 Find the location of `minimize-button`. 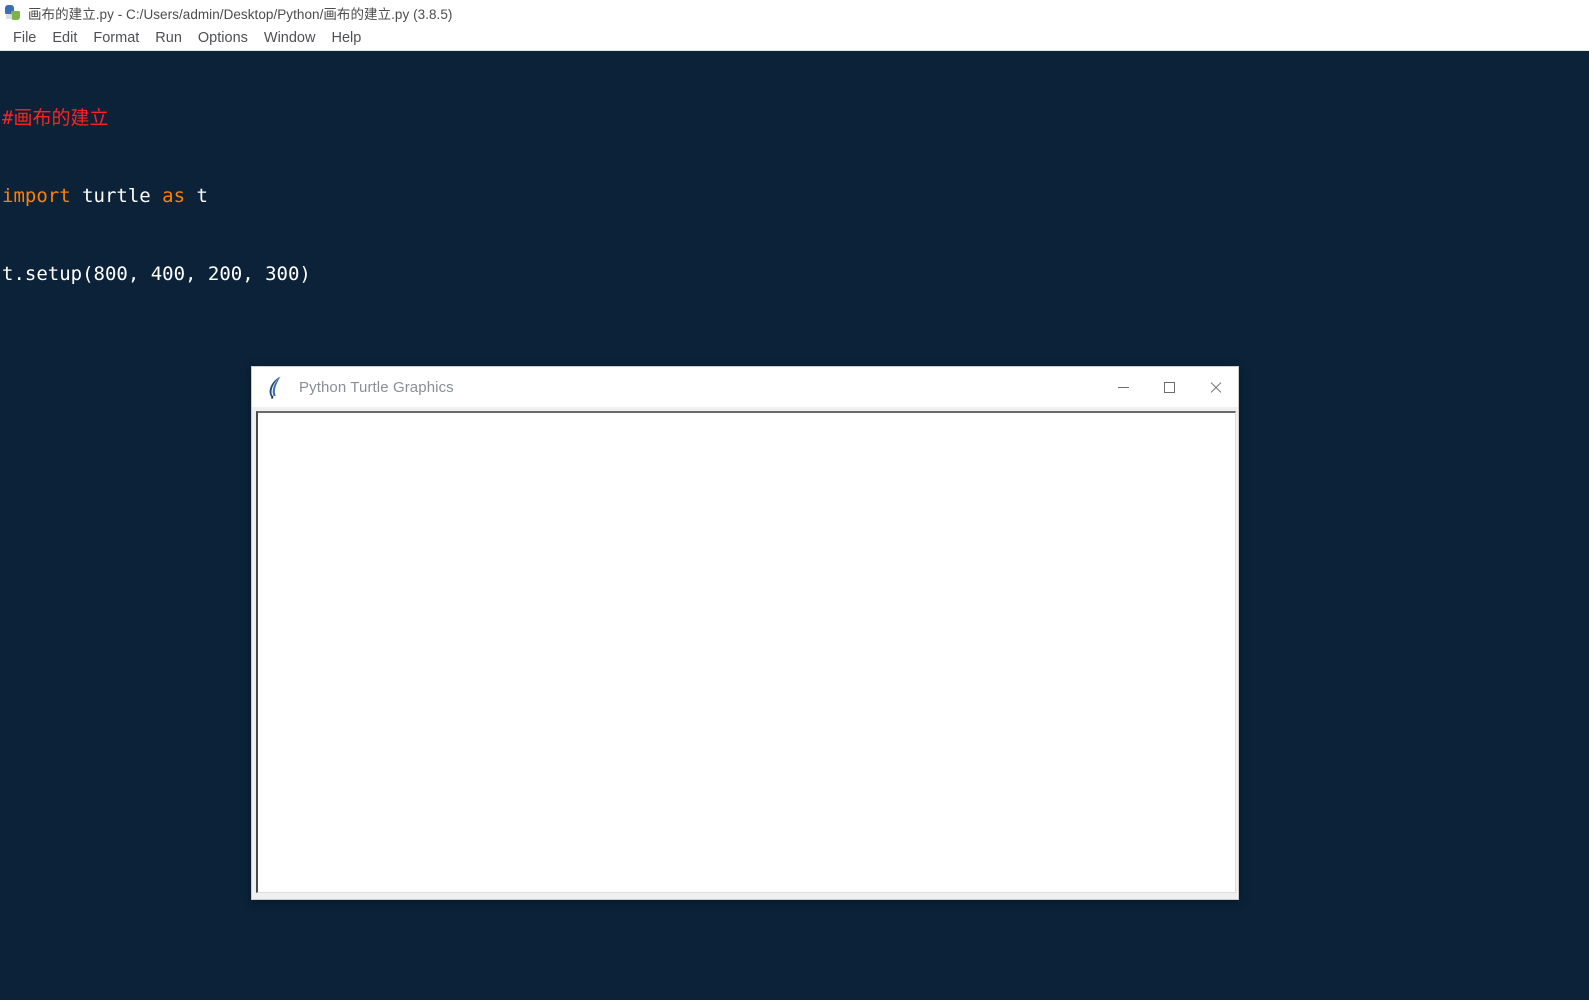

minimize-button is located at coordinates (1123, 387).